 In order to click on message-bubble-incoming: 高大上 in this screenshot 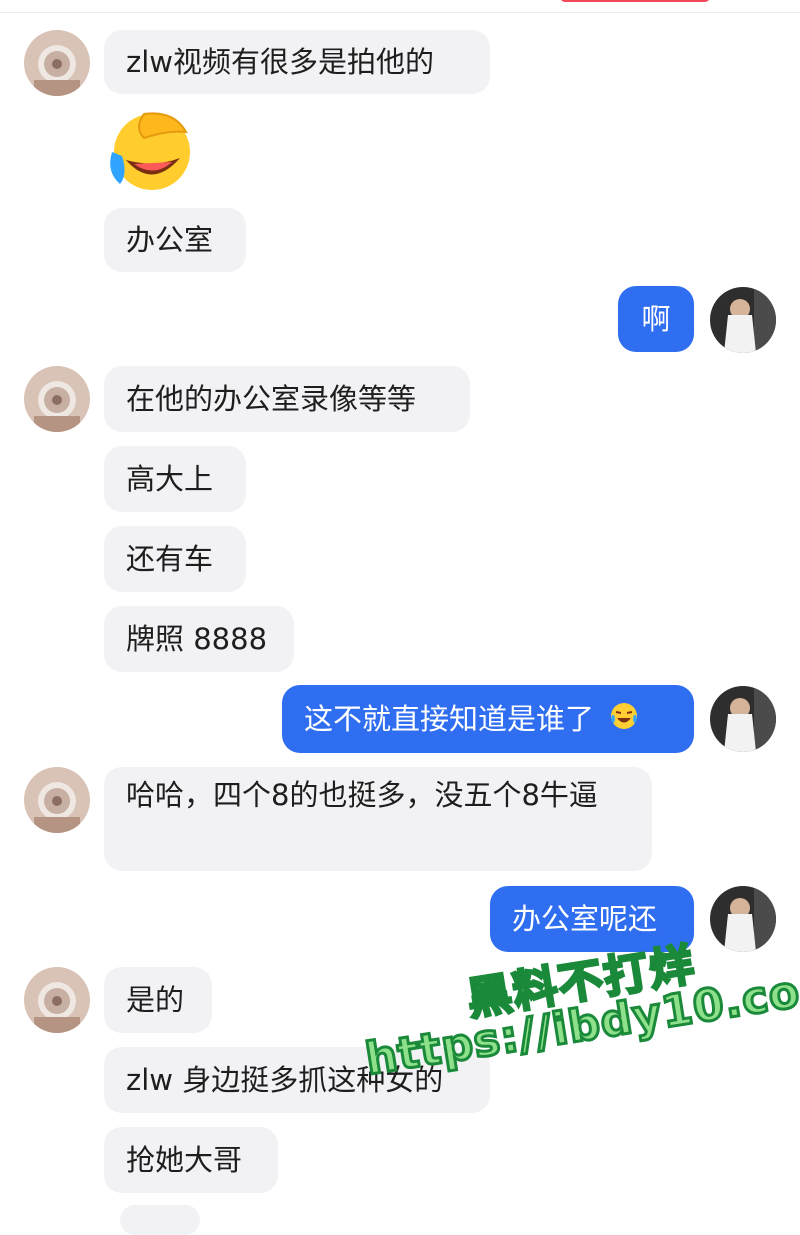, I will do `click(175, 479)`.